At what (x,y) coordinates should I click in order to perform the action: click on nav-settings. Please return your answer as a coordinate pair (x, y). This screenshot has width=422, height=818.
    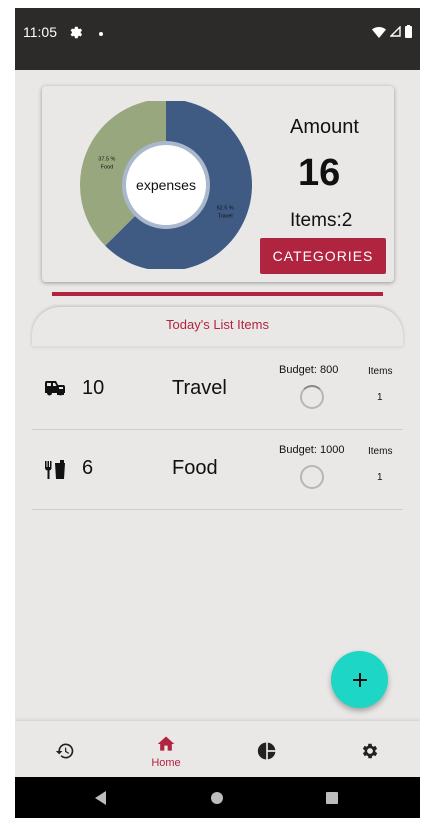
    Looking at the image, I should click on (370, 749).